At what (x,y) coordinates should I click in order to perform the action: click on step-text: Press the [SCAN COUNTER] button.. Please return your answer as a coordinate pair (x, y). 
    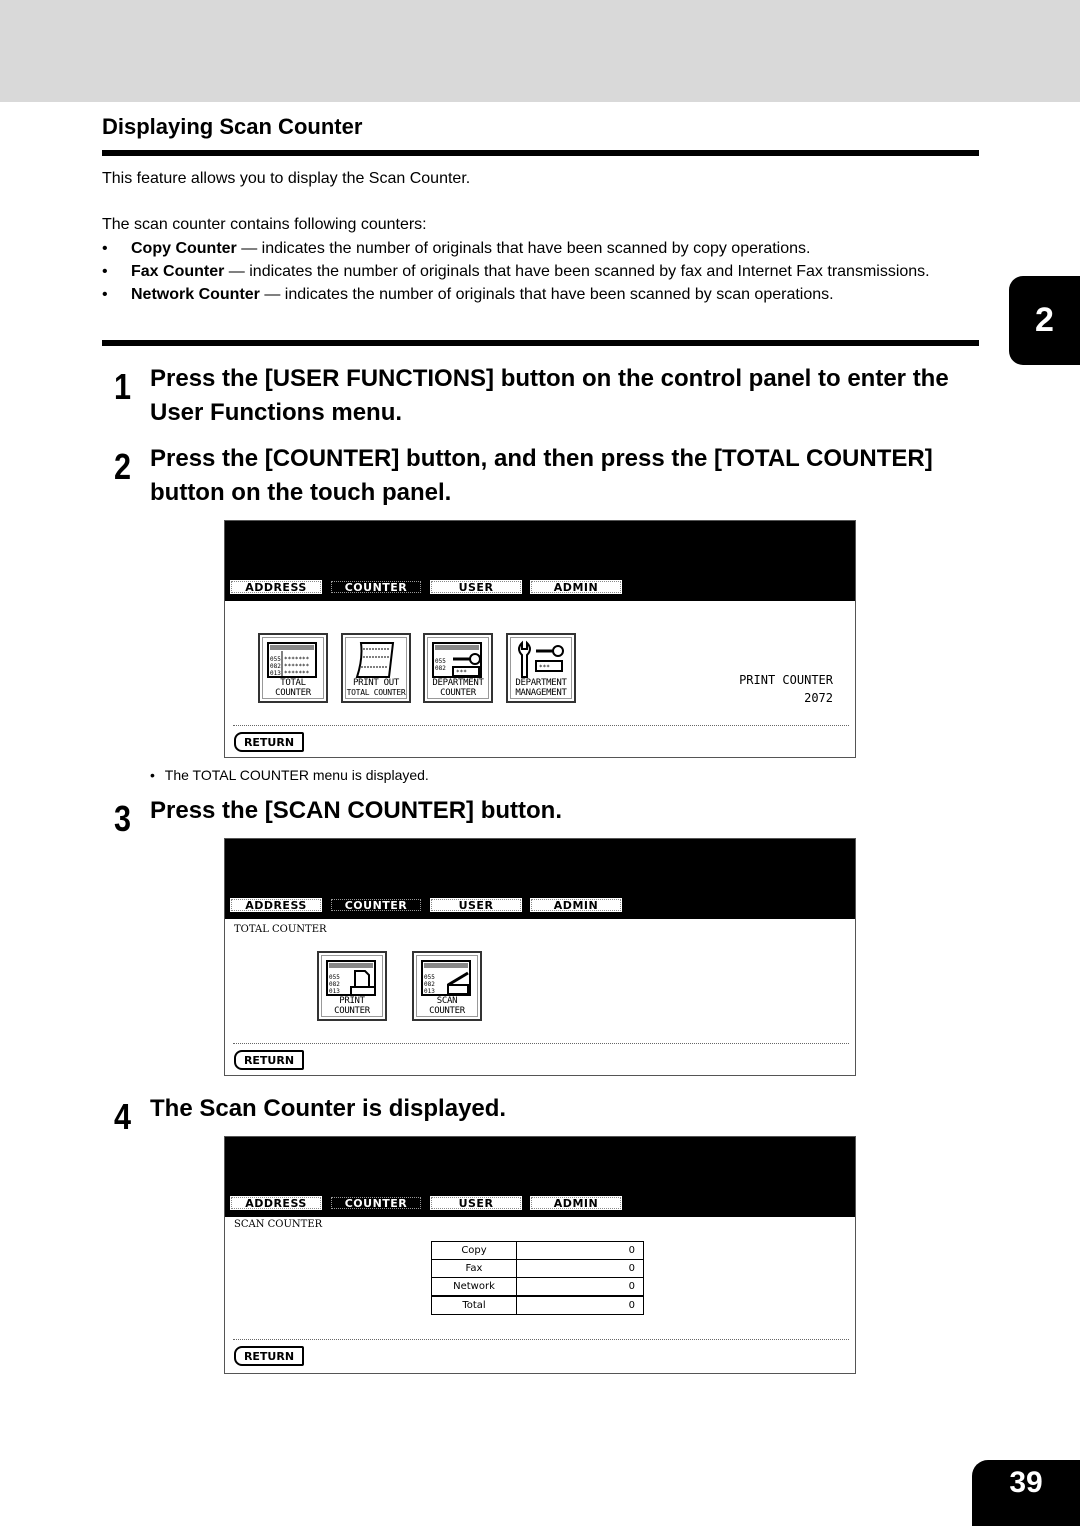
    Looking at the image, I should click on (356, 810).